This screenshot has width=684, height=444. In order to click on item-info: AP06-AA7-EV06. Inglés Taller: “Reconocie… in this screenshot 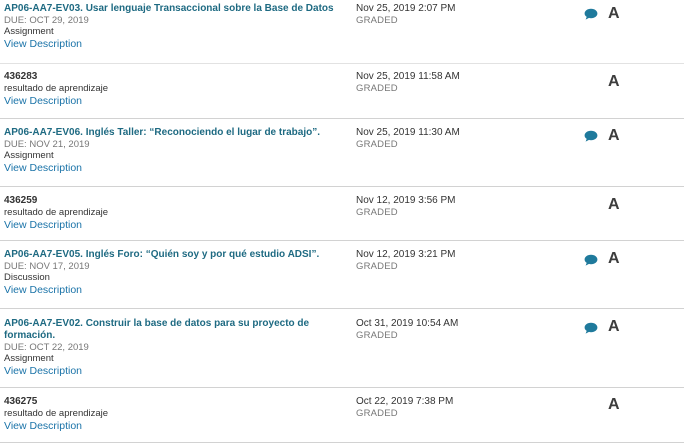, I will do `click(174, 151)`.